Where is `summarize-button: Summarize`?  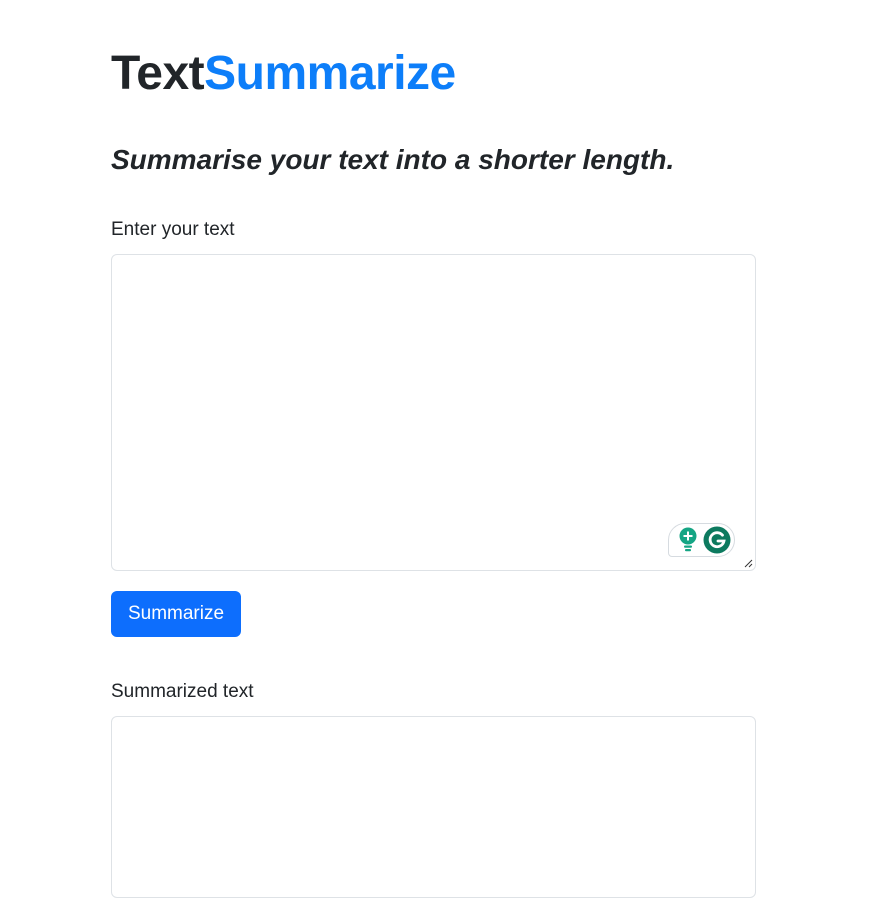
summarize-button: Summarize is located at coordinates (176, 614).